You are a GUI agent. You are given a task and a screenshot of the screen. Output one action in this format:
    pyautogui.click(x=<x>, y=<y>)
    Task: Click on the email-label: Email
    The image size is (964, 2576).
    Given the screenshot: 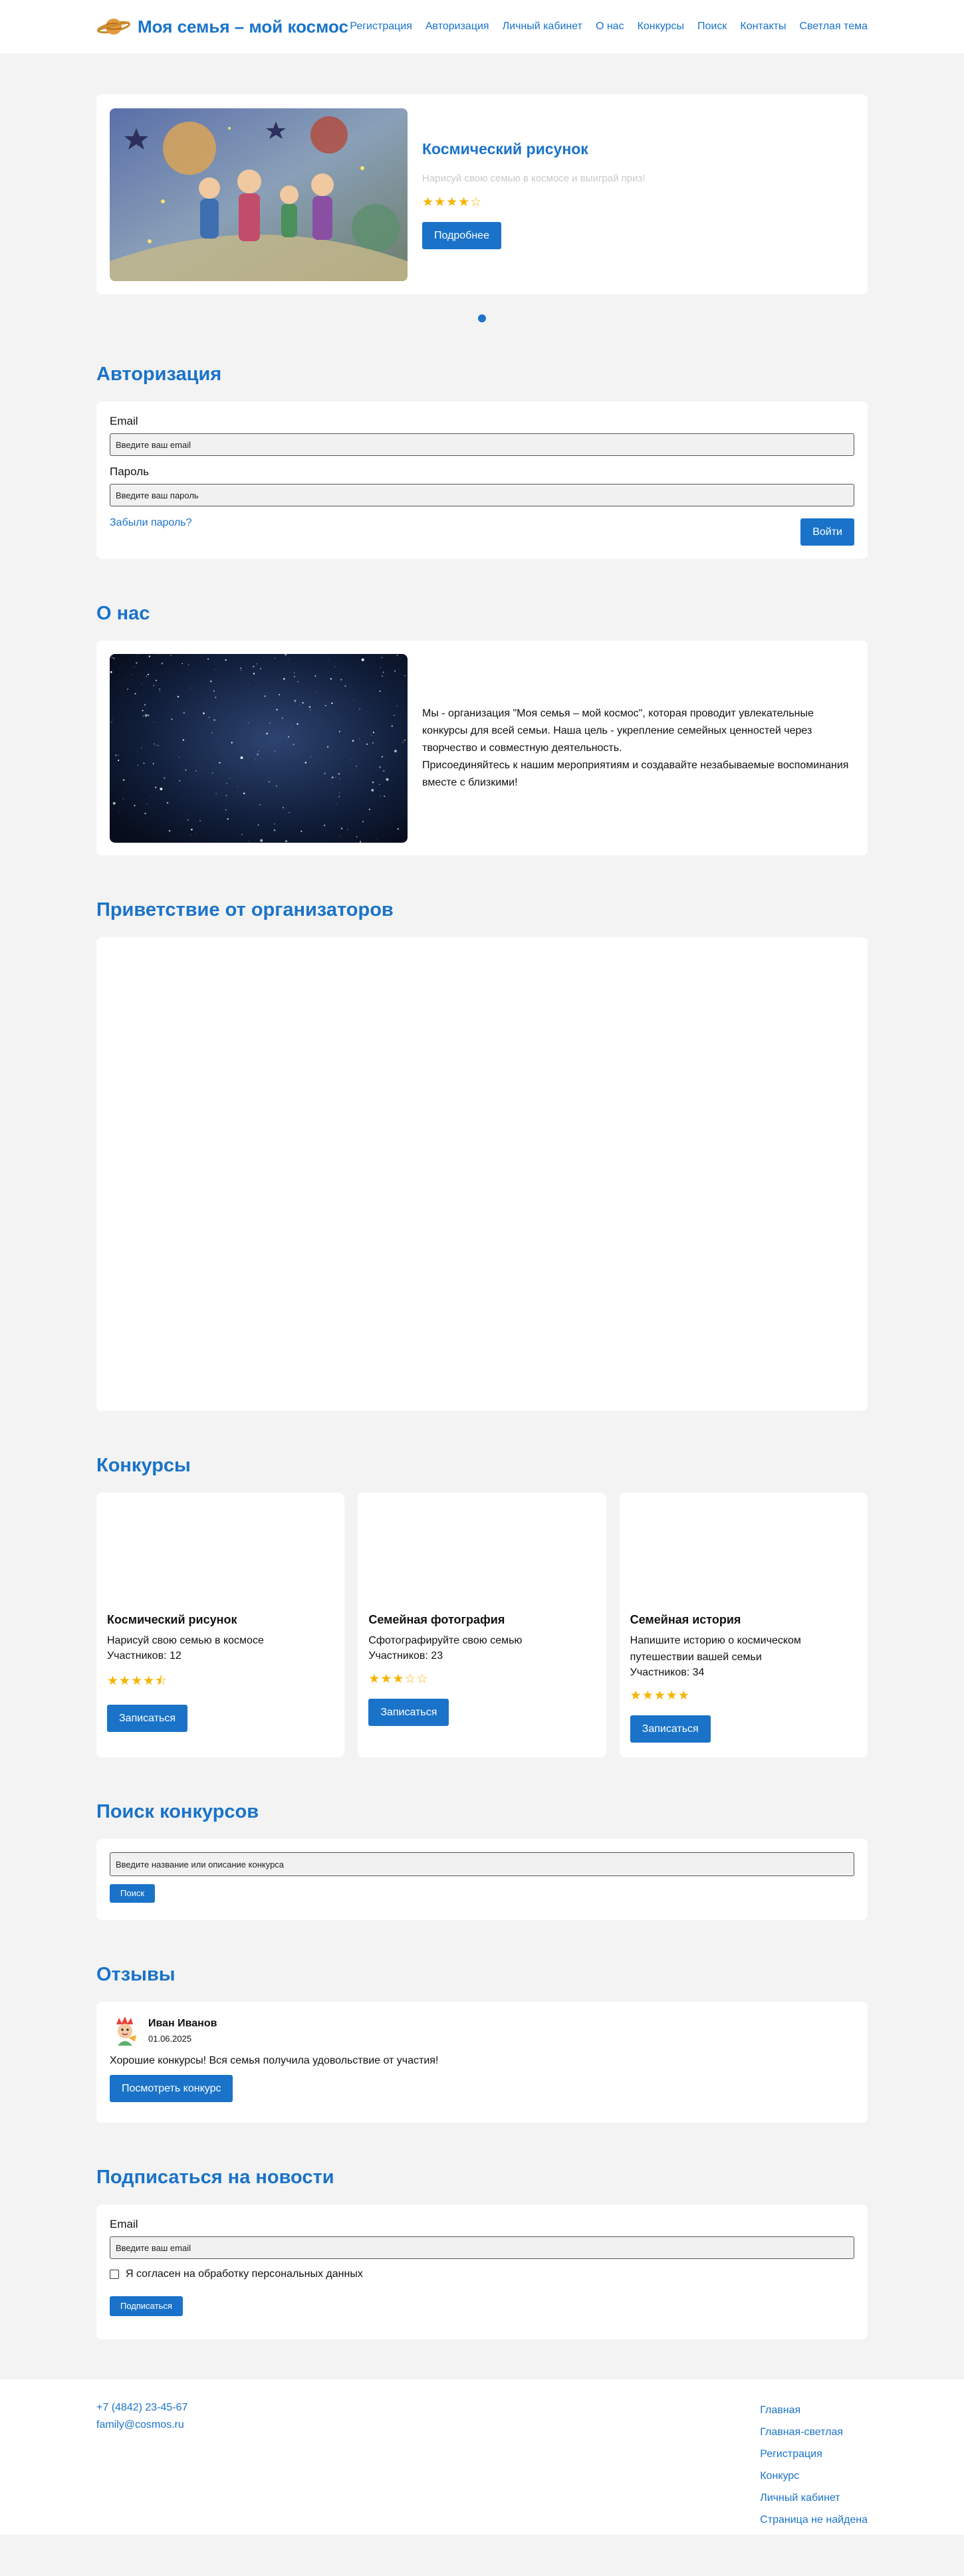 What is the action you would take?
    pyautogui.click(x=124, y=421)
    